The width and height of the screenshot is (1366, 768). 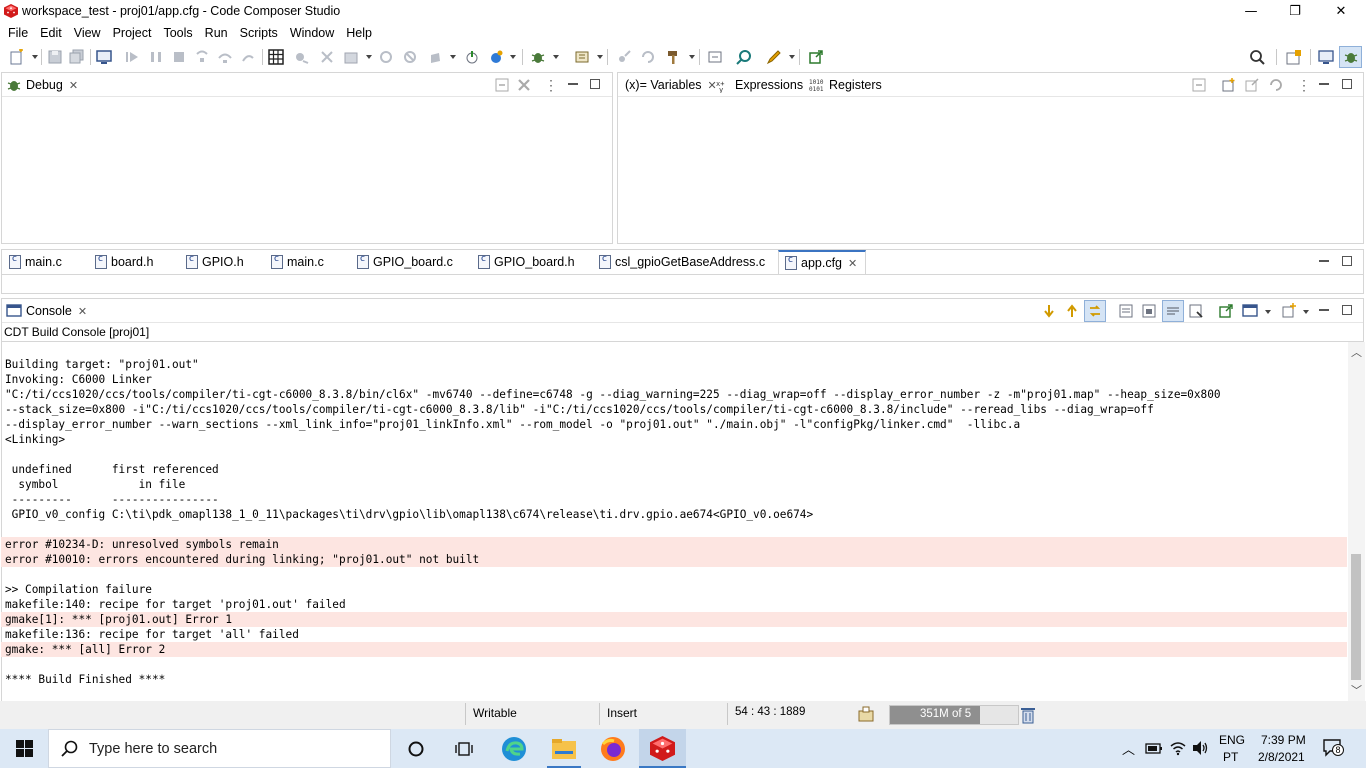 What do you see at coordinates (1251, 11) in the screenshot?
I see `minimize-button: —` at bounding box center [1251, 11].